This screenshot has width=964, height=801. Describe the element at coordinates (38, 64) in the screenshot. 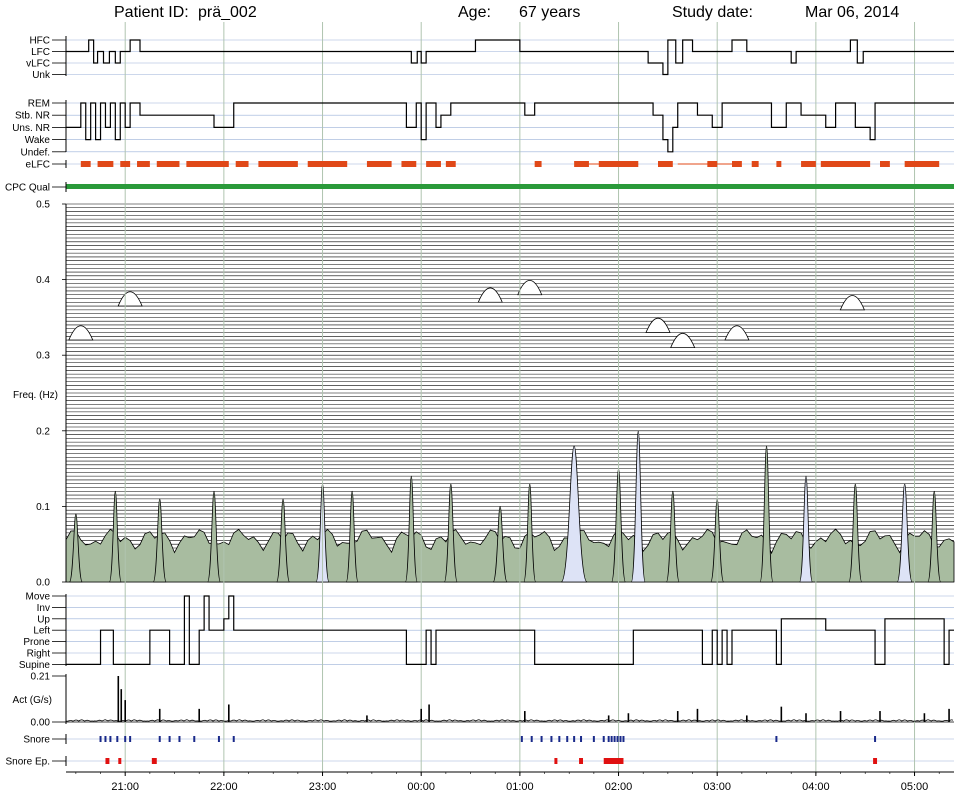

I see `cpc-state-level-label: vLFC` at that location.